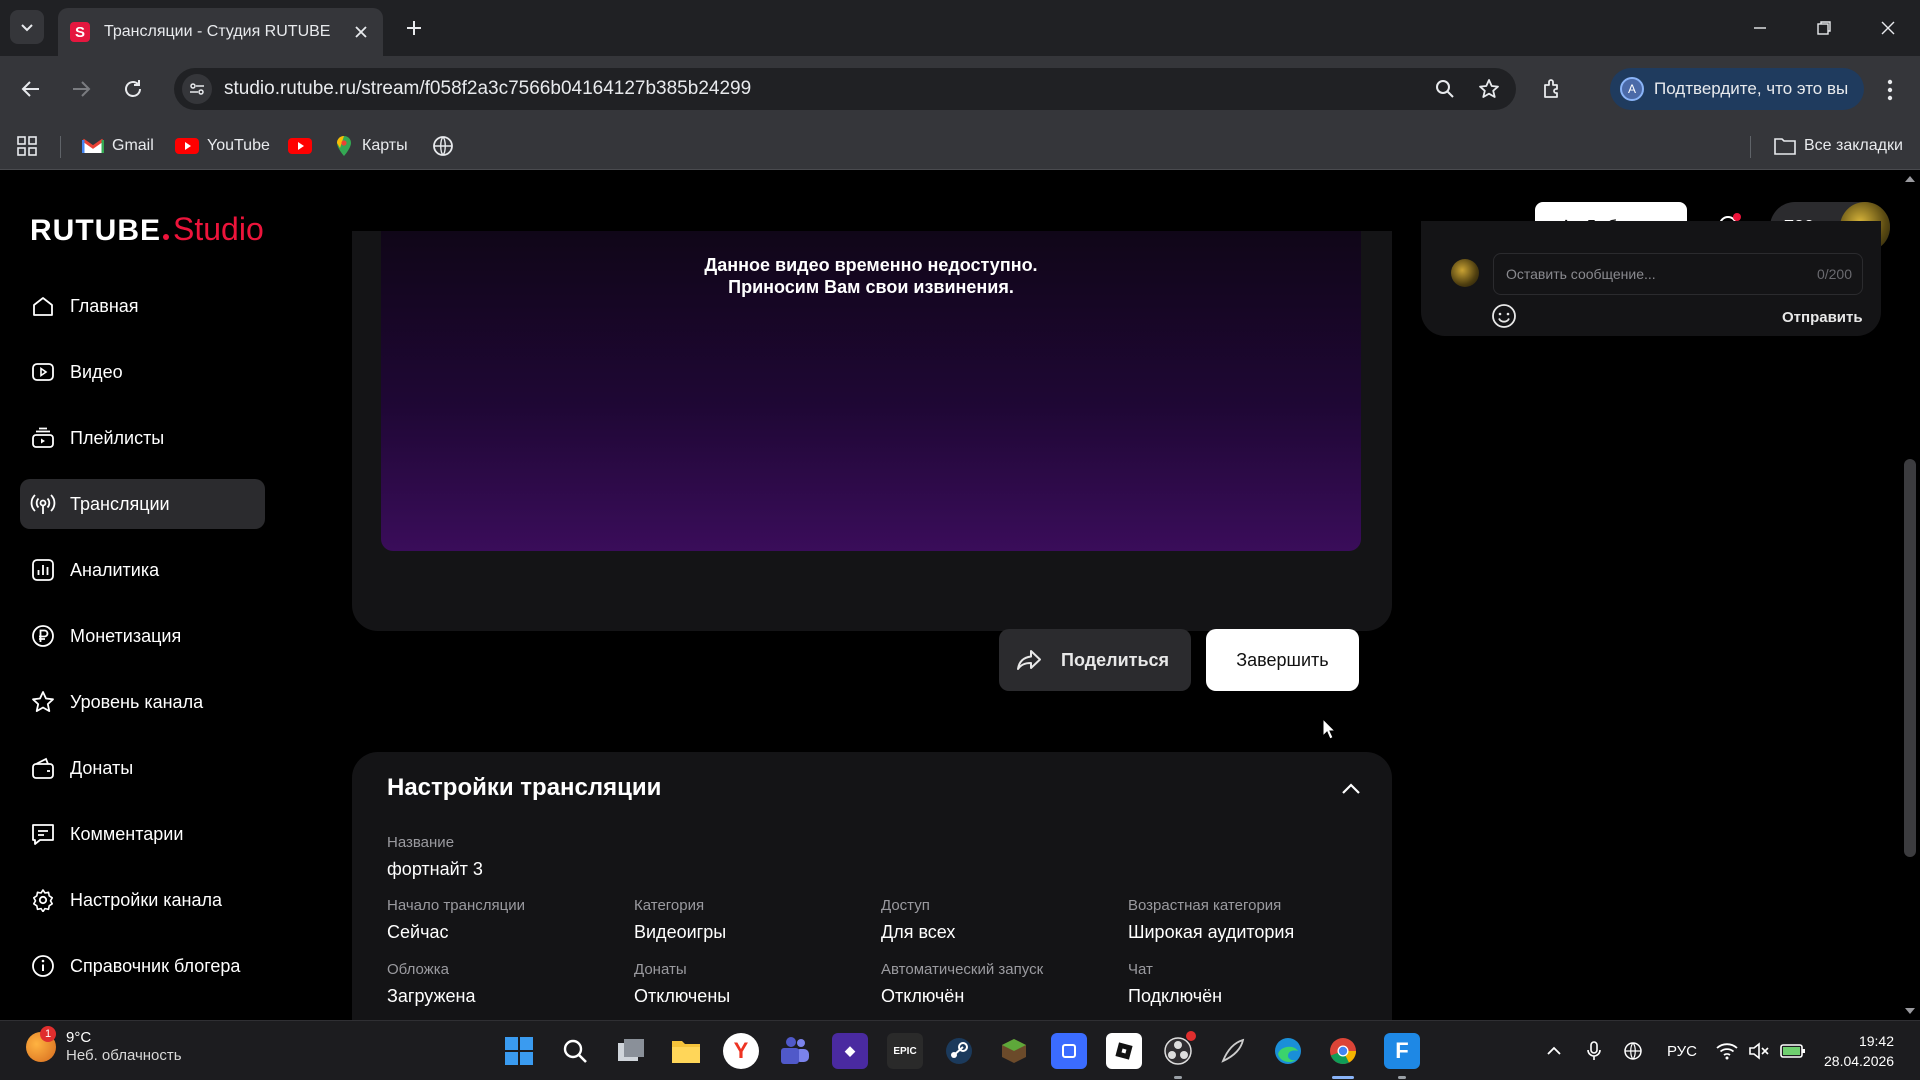 The height and width of the screenshot is (1080, 1920). What do you see at coordinates (414, 28) in the screenshot?
I see `new-tab-button` at bounding box center [414, 28].